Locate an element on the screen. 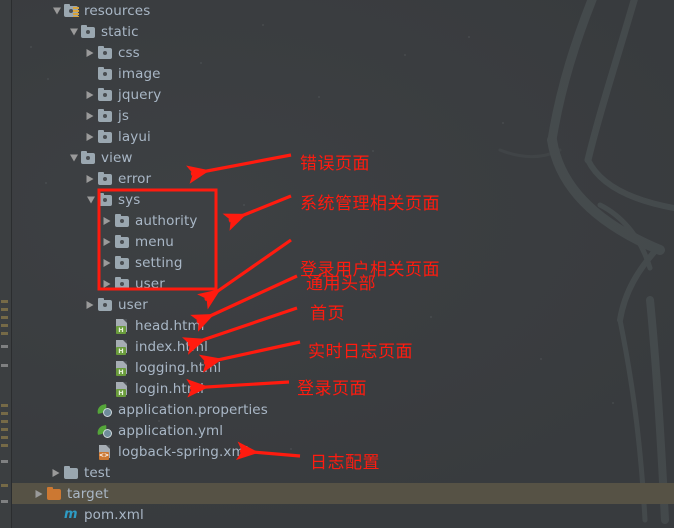 This screenshot has width=674, height=528. tree-row-label: logback-spring.xml is located at coordinates (183, 451).